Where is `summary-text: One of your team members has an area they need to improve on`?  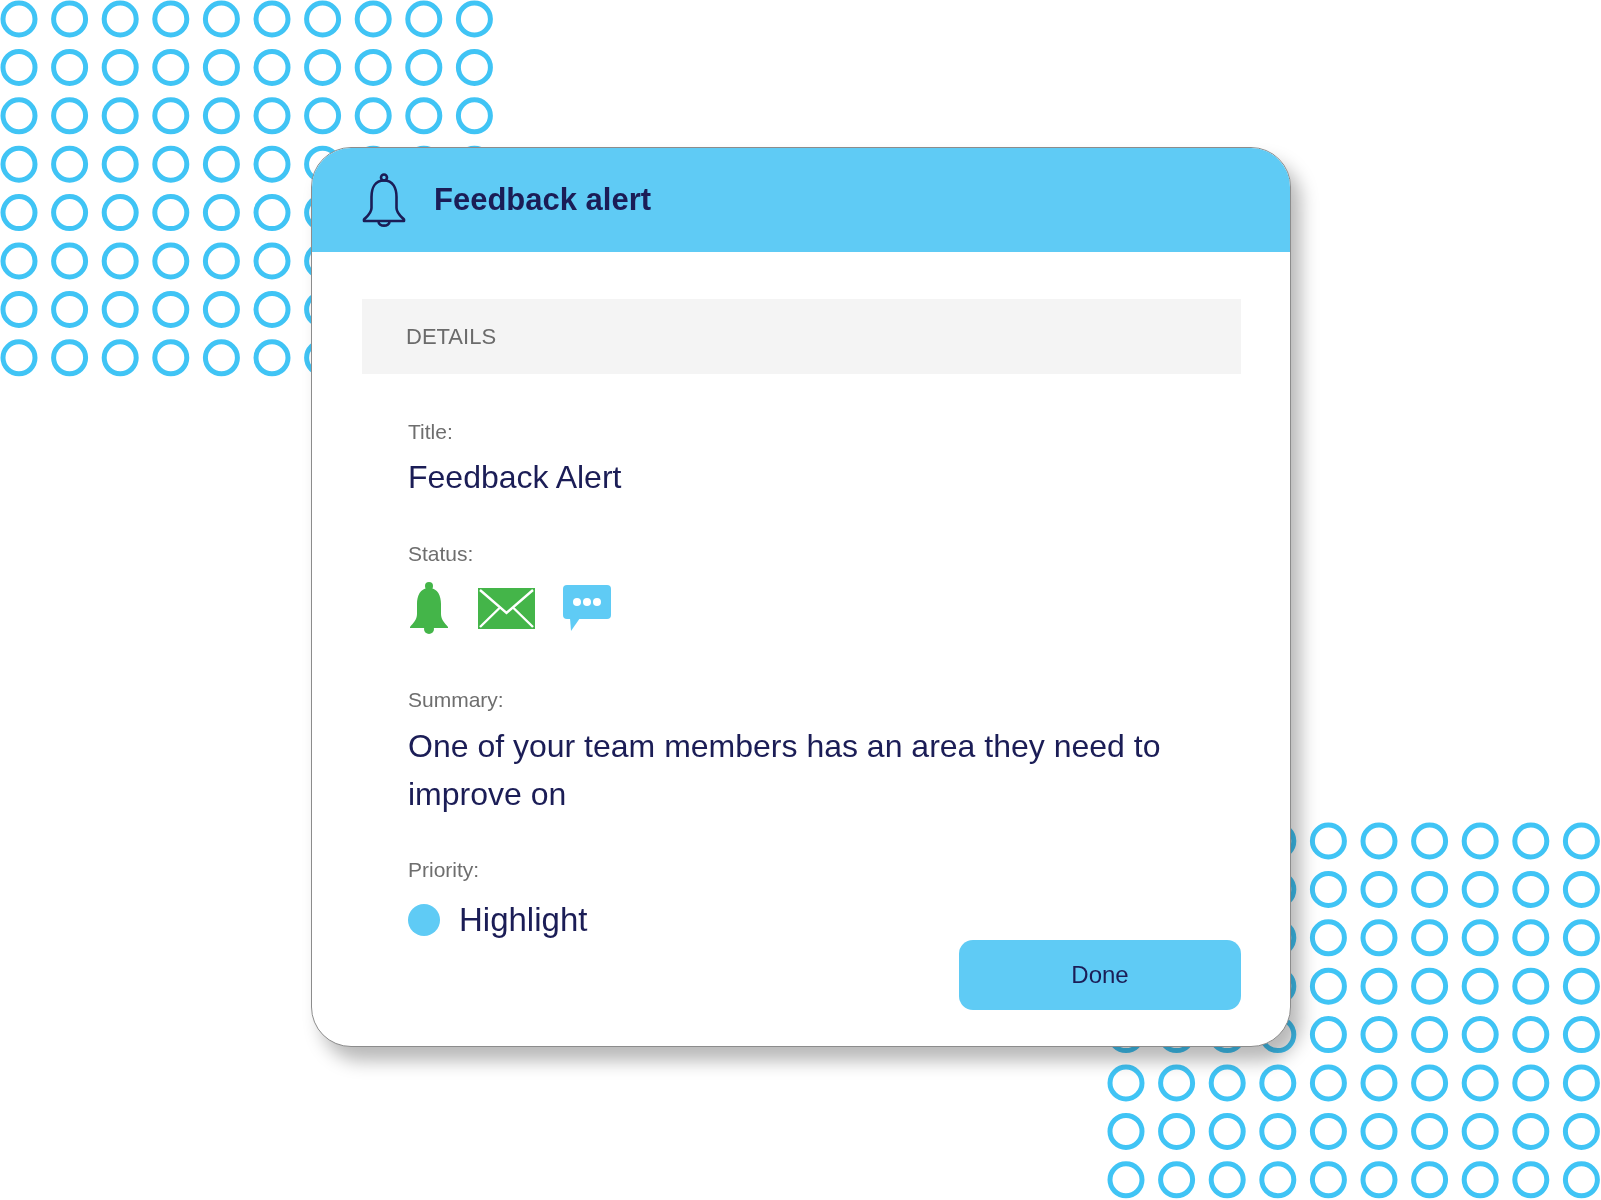
summary-text: One of your team members has an area they need to improve on is located at coordinates (785, 770).